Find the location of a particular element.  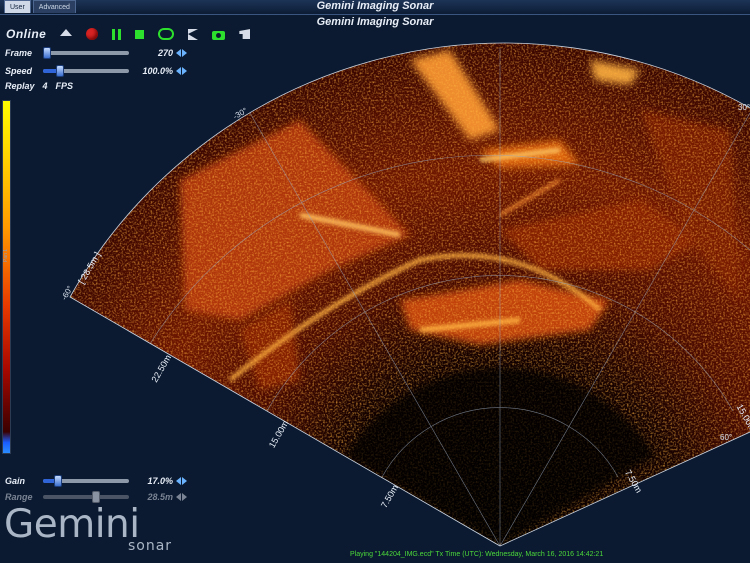

range-ring-label: 22.50m is located at coordinates (161, 368).